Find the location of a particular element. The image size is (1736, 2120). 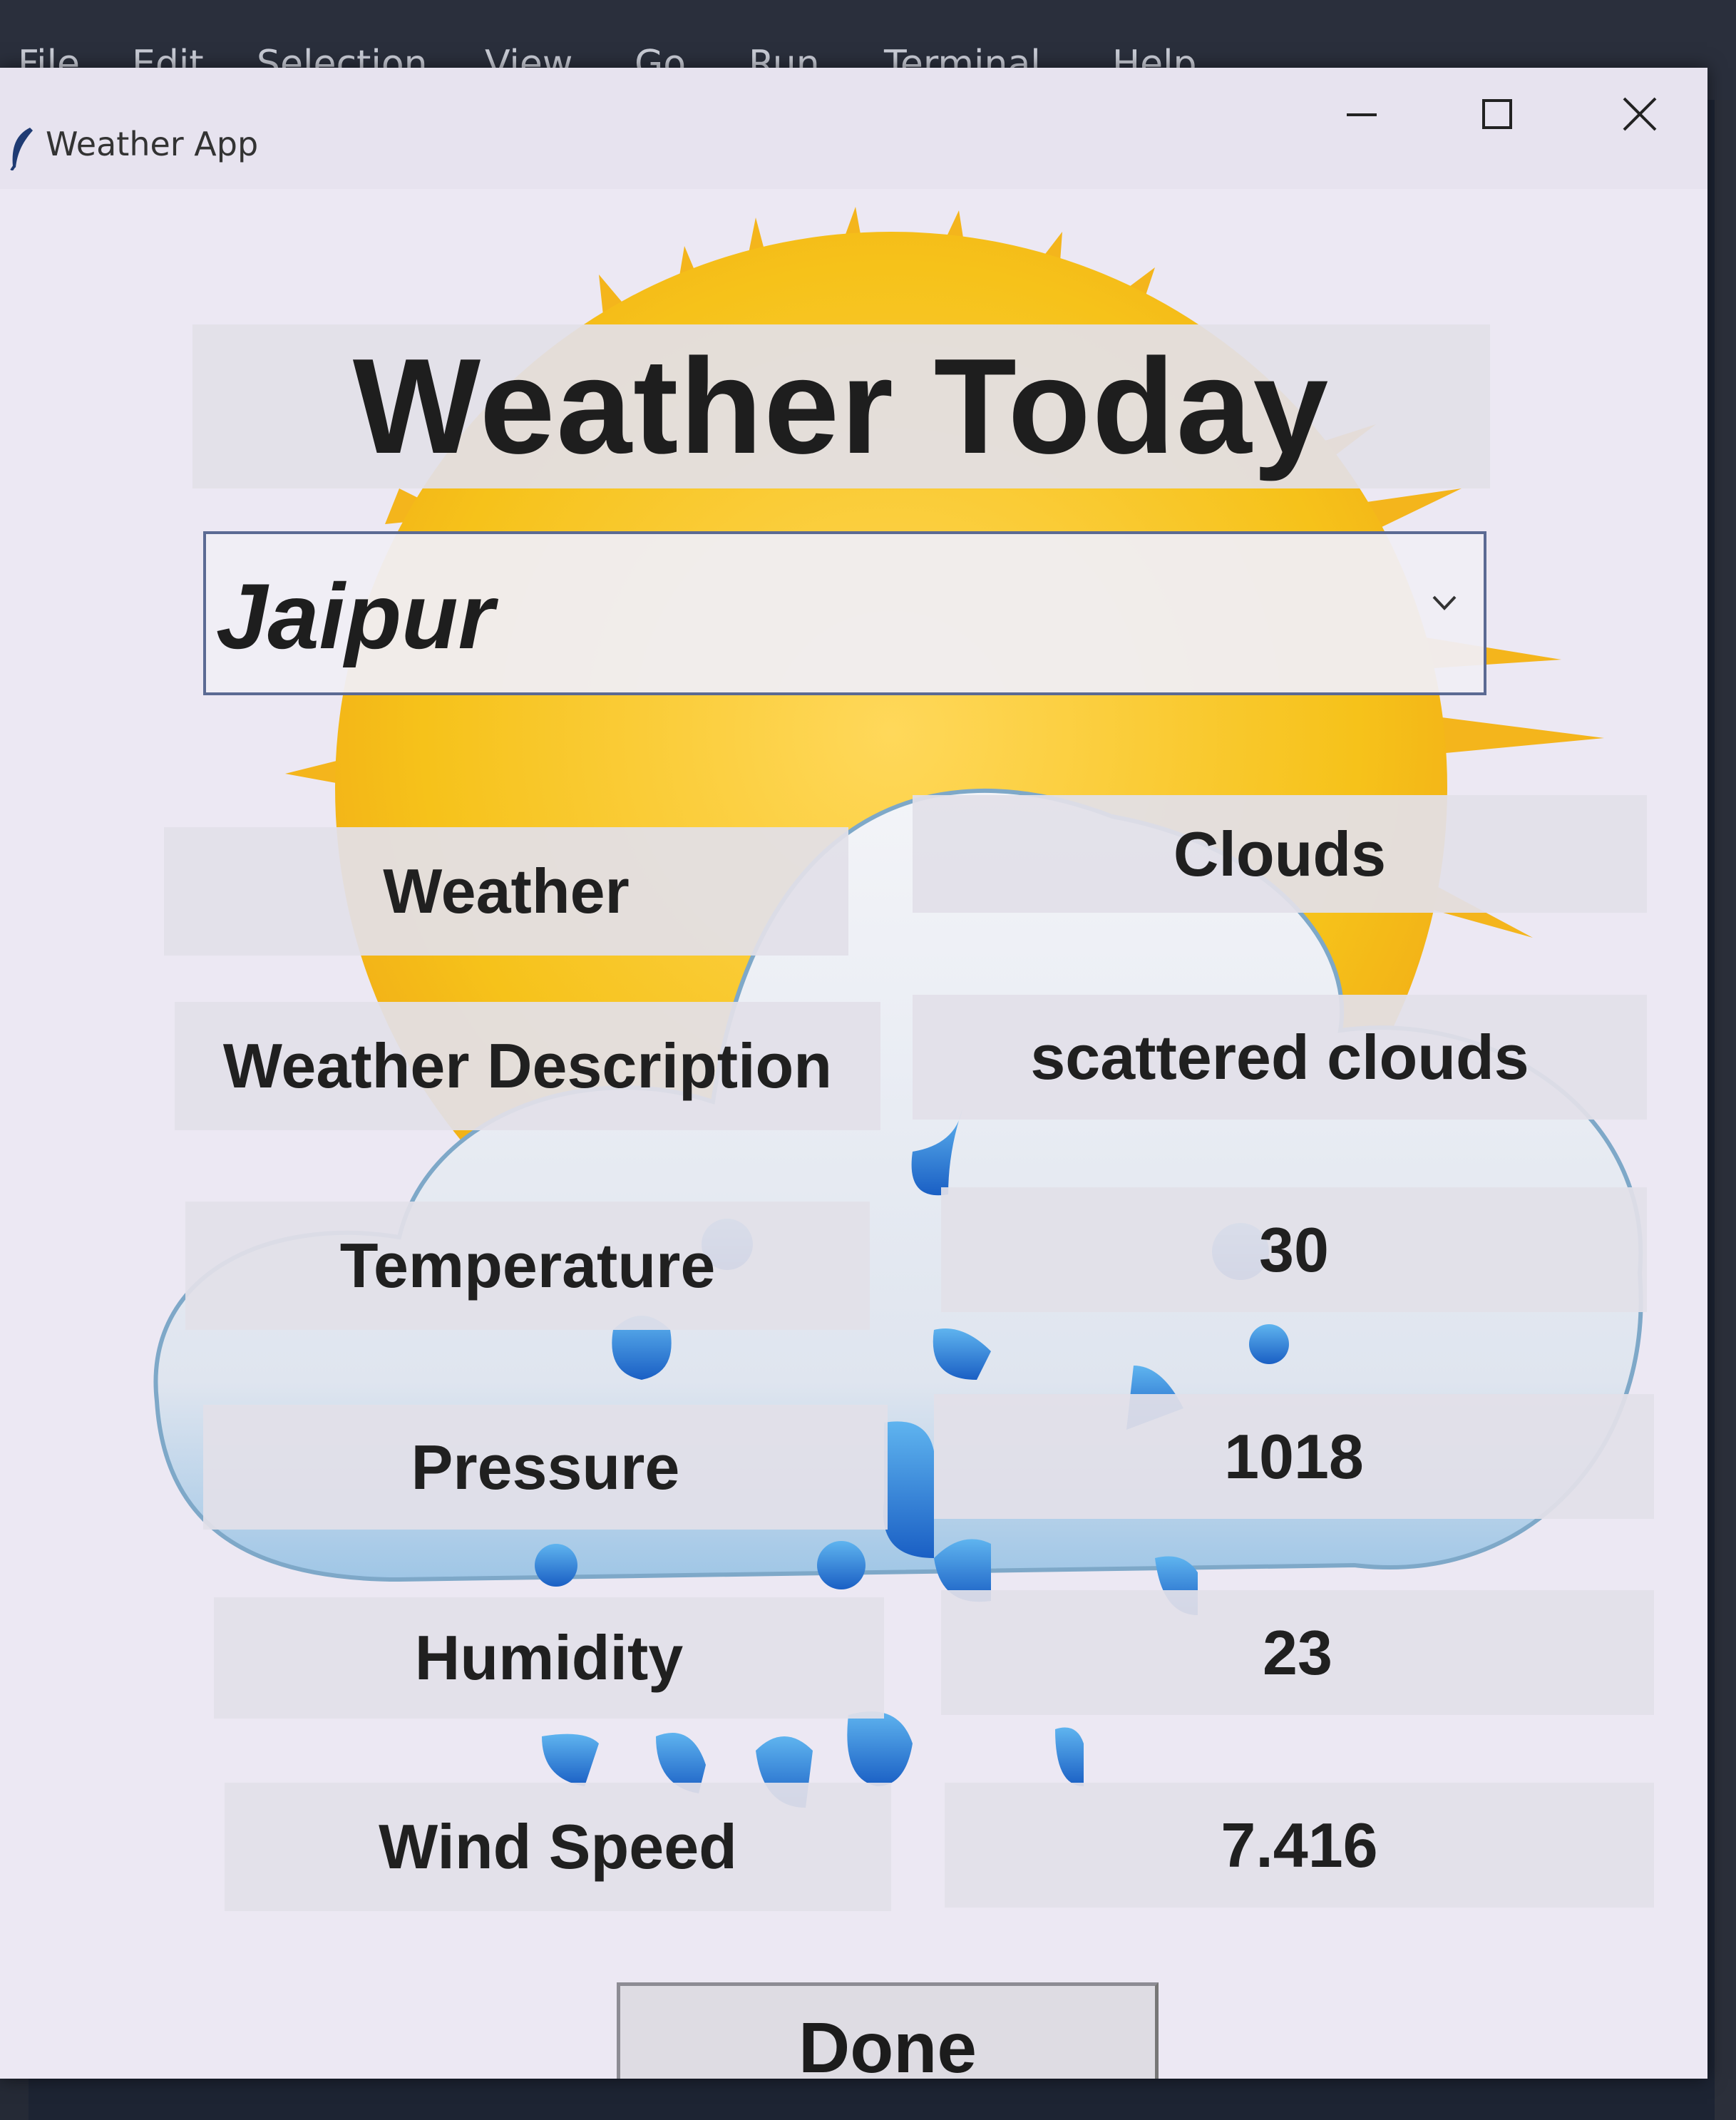

weather-description-label: Weather Description is located at coordinates (528, 1066).